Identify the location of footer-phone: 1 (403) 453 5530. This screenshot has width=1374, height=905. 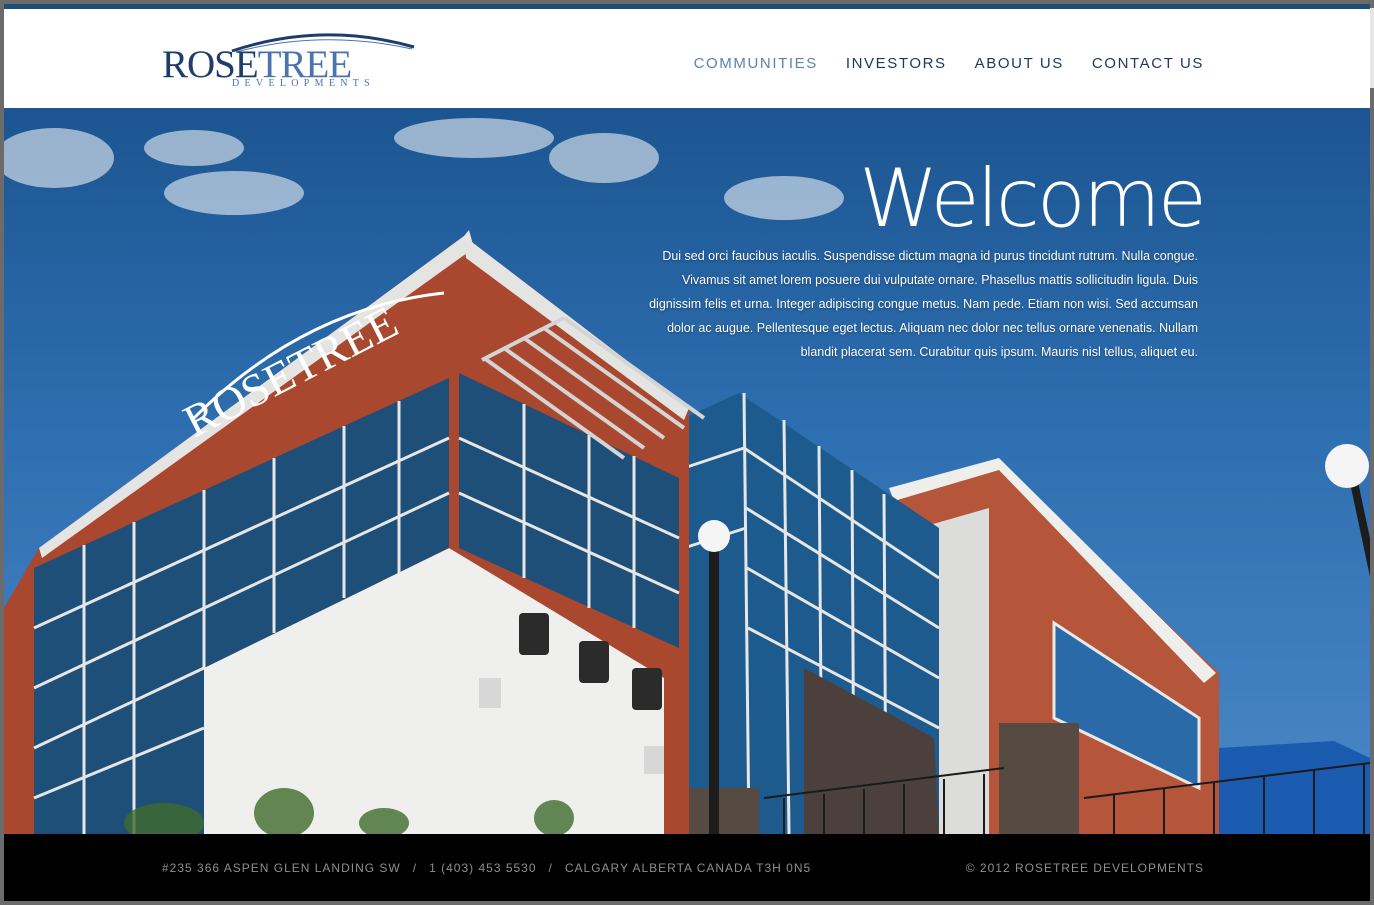
(482, 868).